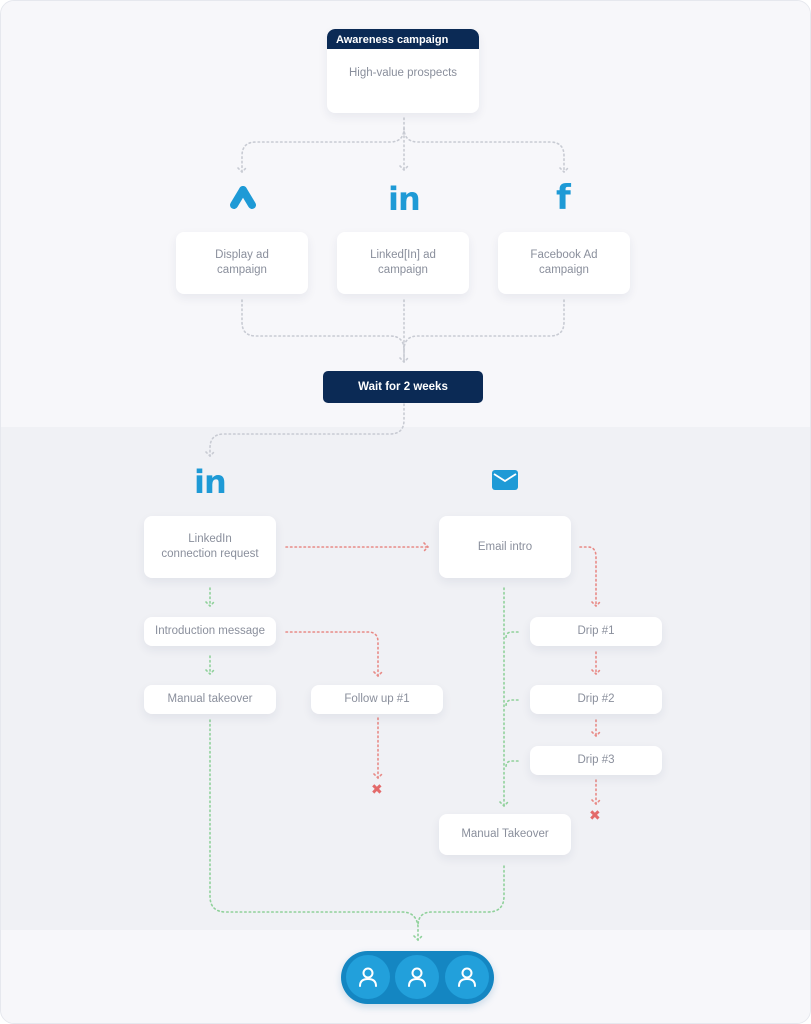  I want to click on node-facebook-ad-campaign: Facebook Ad campaign, so click(564, 263).